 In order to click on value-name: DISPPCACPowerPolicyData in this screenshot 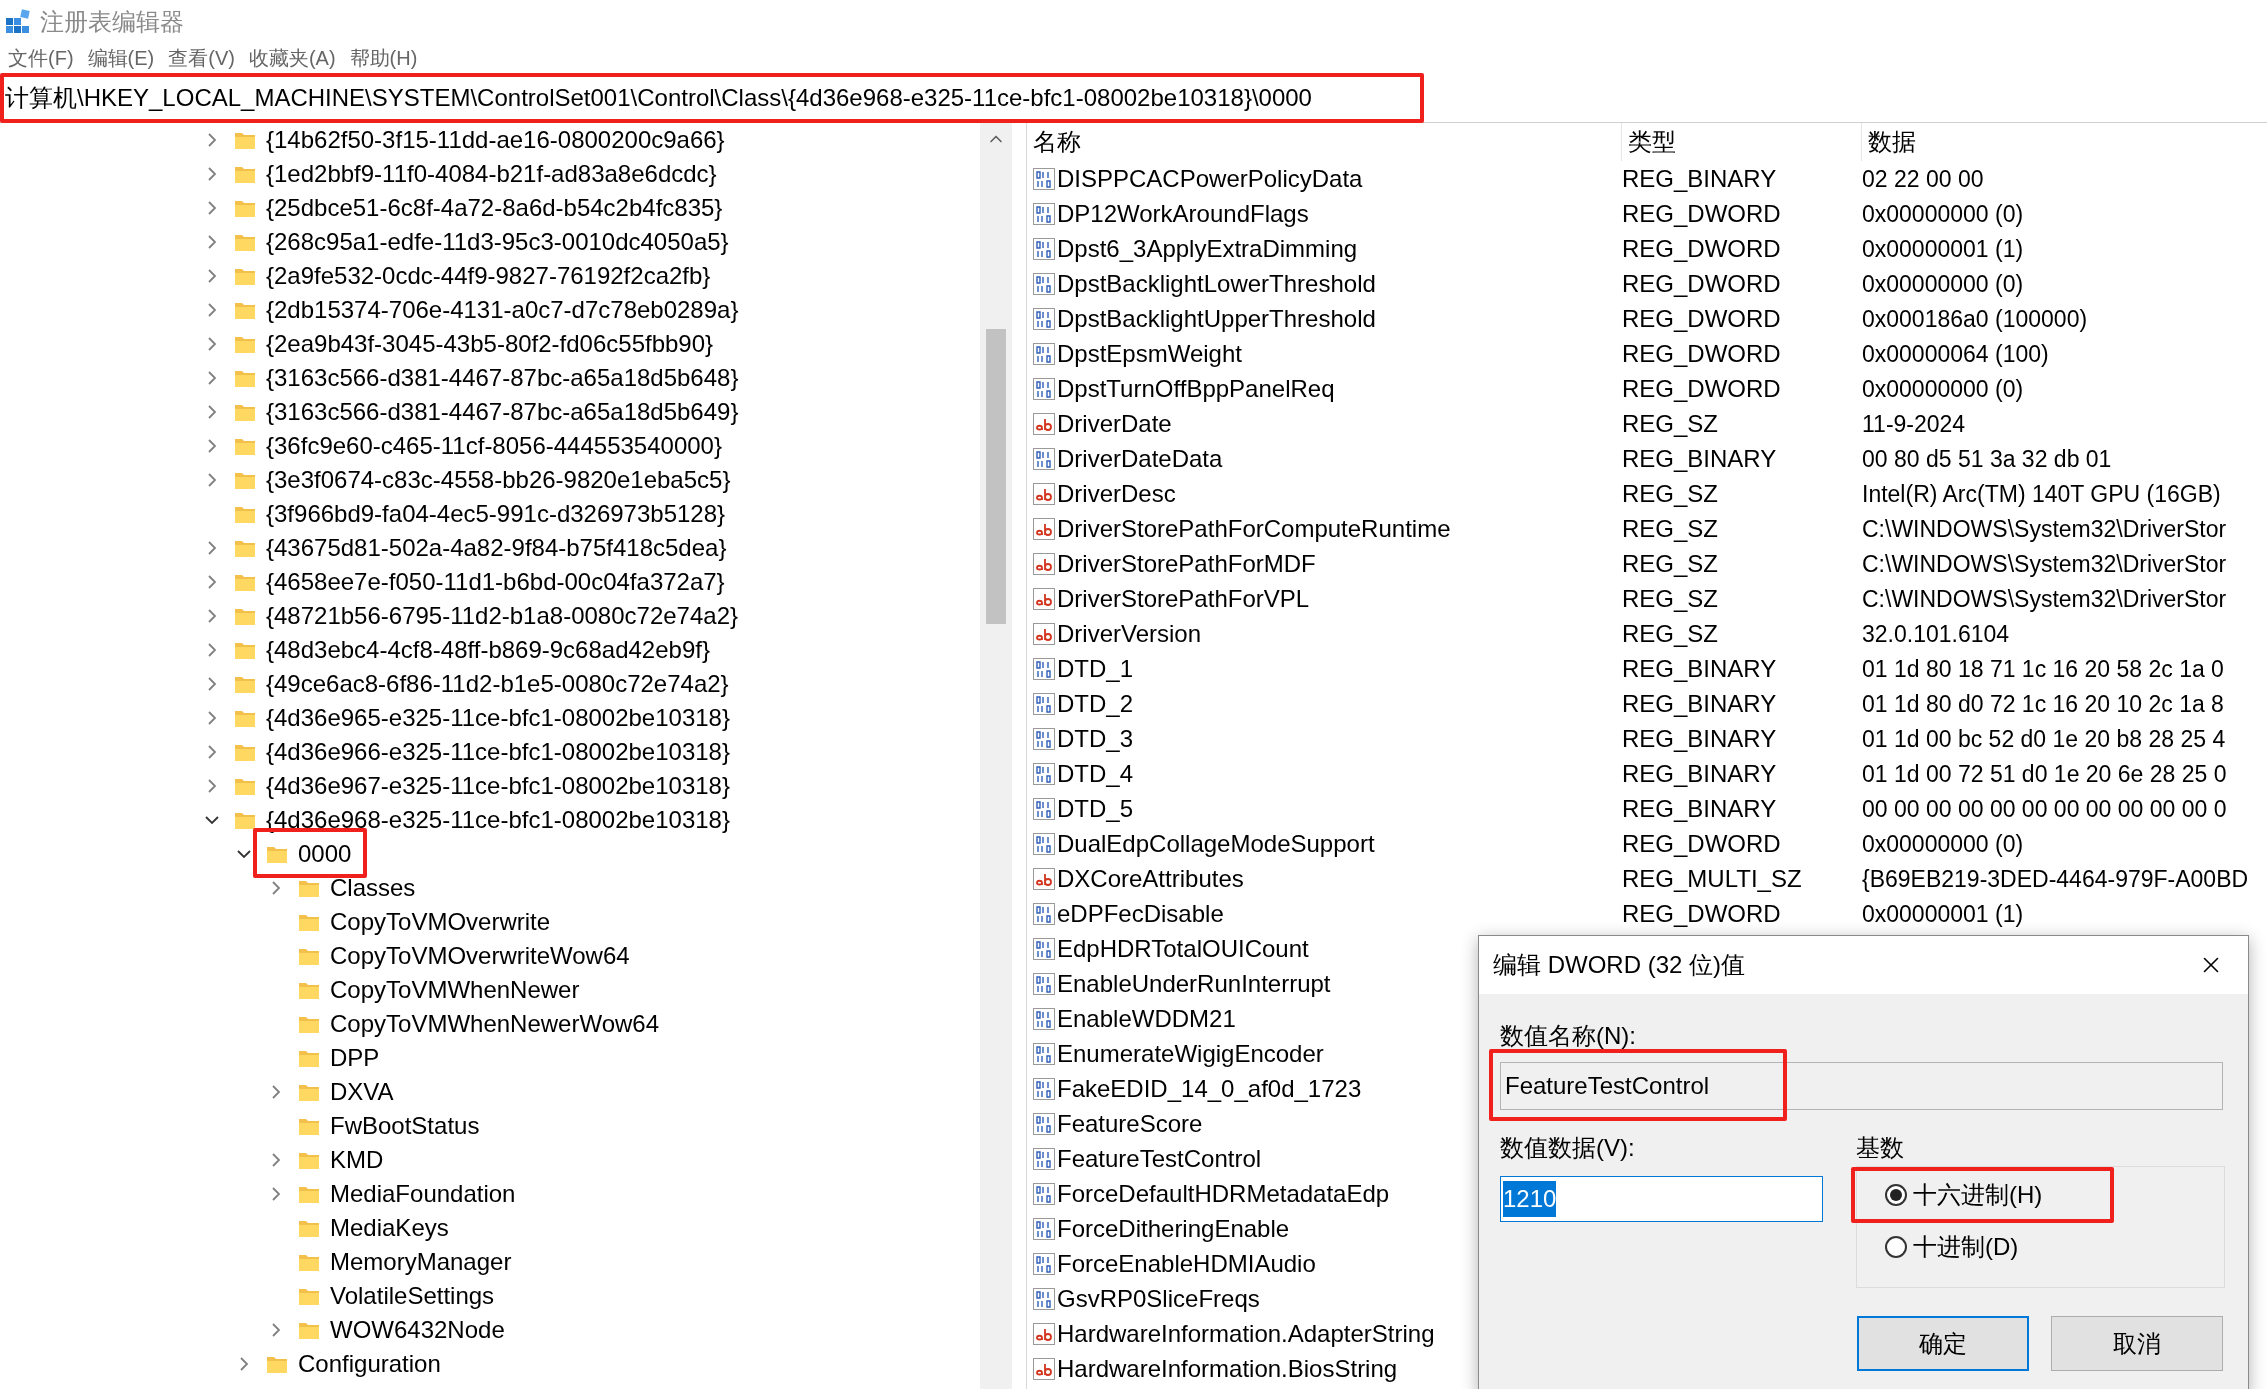, I will do `click(1210, 178)`.